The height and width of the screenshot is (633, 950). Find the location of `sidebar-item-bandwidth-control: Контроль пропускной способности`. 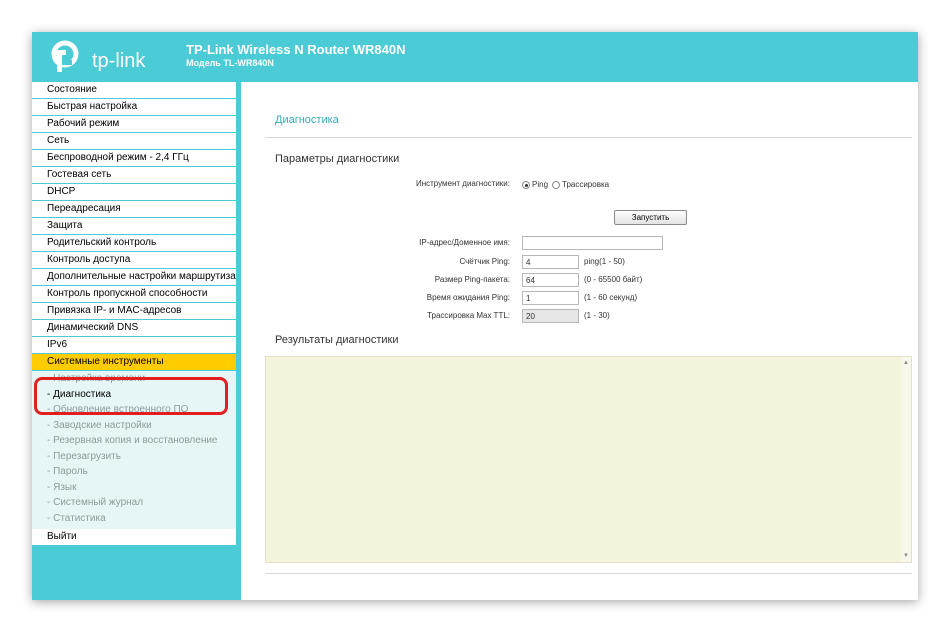

sidebar-item-bandwidth-control: Контроль пропускной способности is located at coordinates (134, 294).